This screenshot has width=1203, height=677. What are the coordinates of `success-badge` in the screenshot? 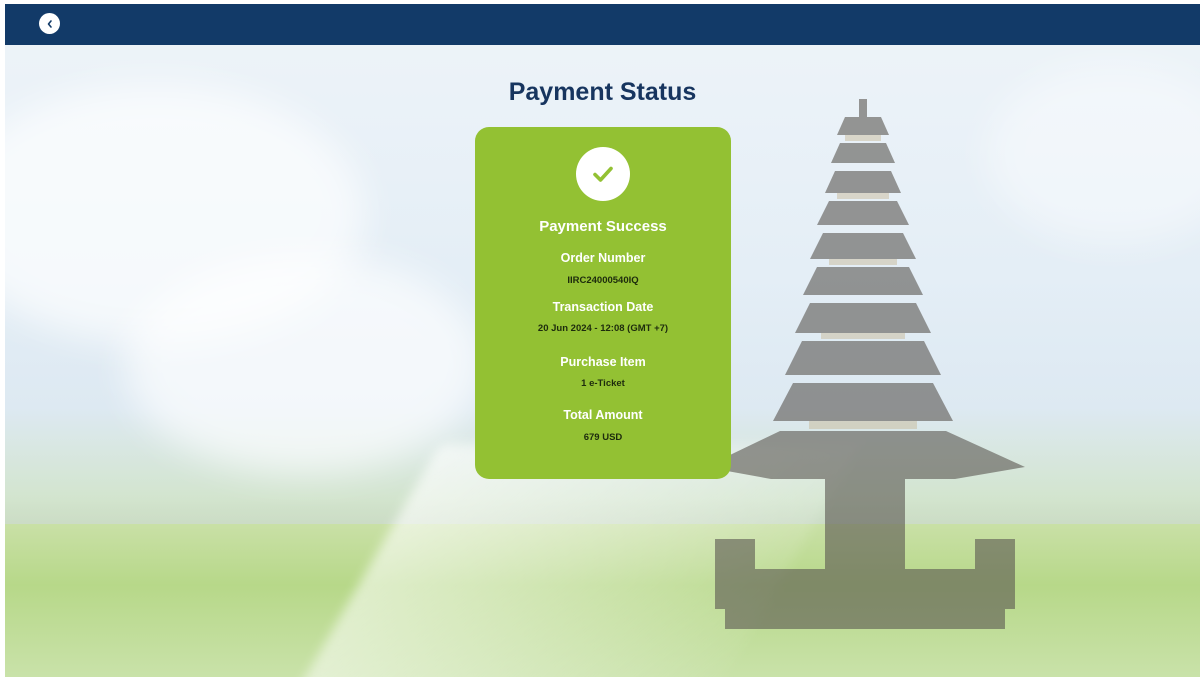 It's located at (603, 174).